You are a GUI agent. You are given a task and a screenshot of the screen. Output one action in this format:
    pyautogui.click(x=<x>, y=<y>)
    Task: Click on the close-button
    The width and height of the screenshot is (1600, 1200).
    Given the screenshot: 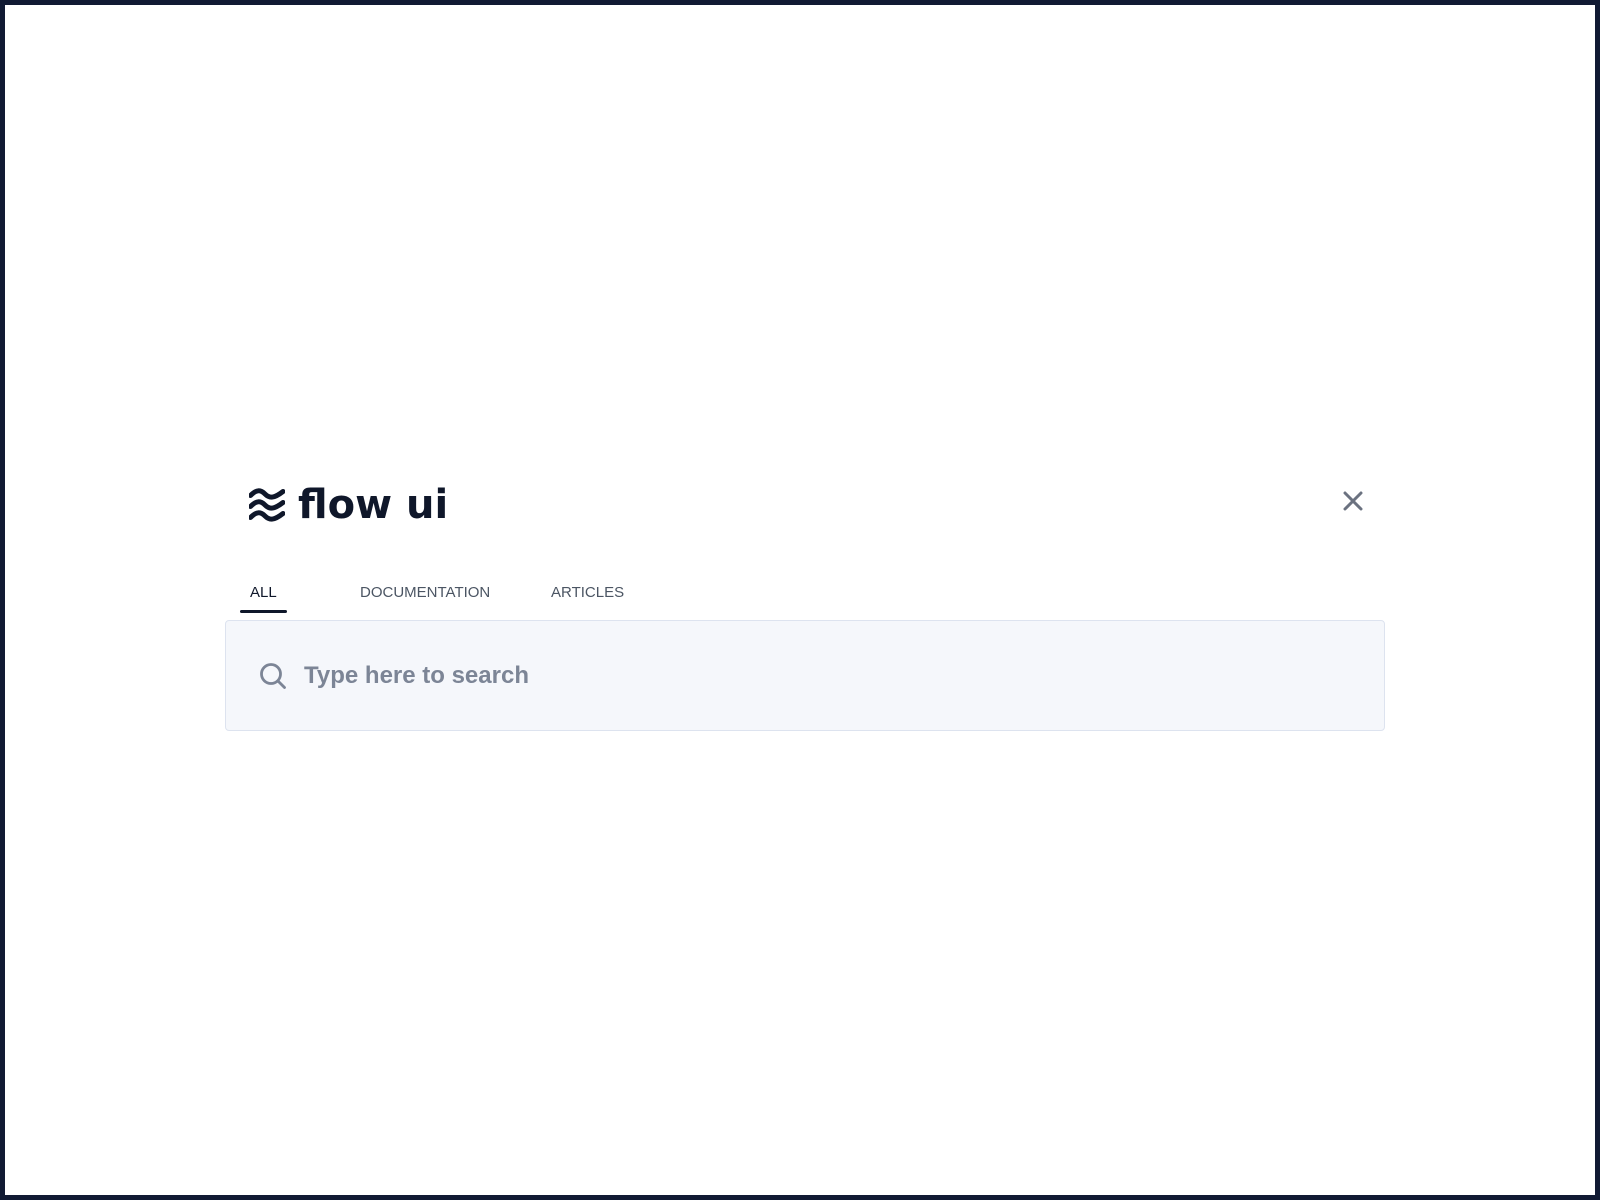 What is the action you would take?
    pyautogui.click(x=1353, y=501)
    